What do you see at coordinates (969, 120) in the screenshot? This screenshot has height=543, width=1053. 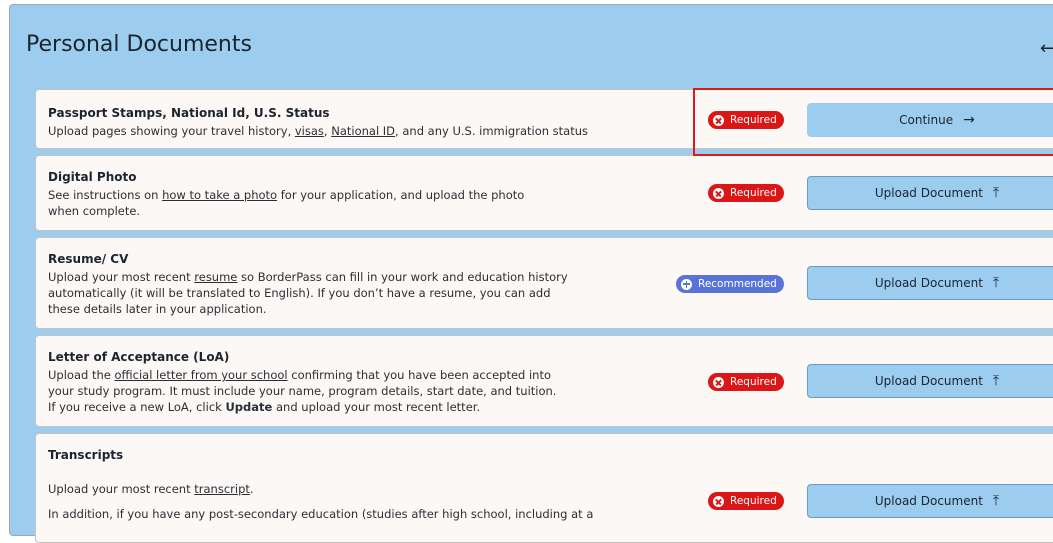 I see `arrow-right-icon: →` at bounding box center [969, 120].